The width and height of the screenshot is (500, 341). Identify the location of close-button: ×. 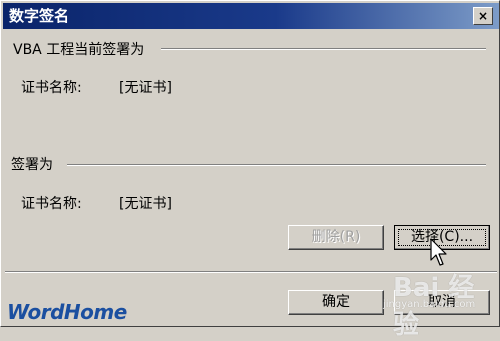
(483, 16).